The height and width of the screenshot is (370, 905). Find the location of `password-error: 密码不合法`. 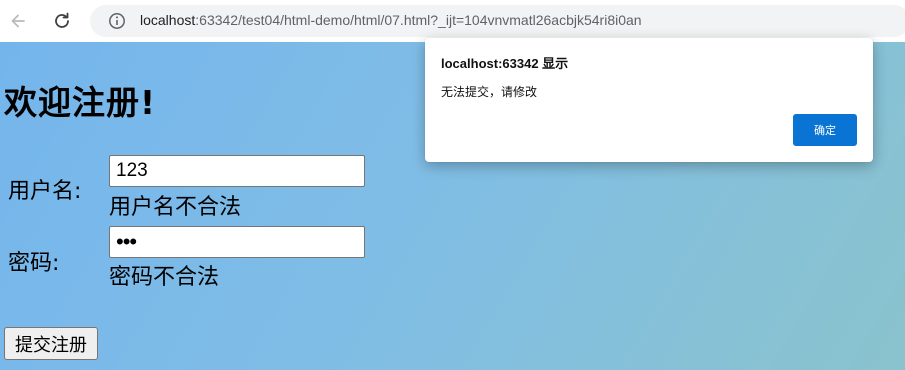

password-error: 密码不合法 is located at coordinates (164, 277).